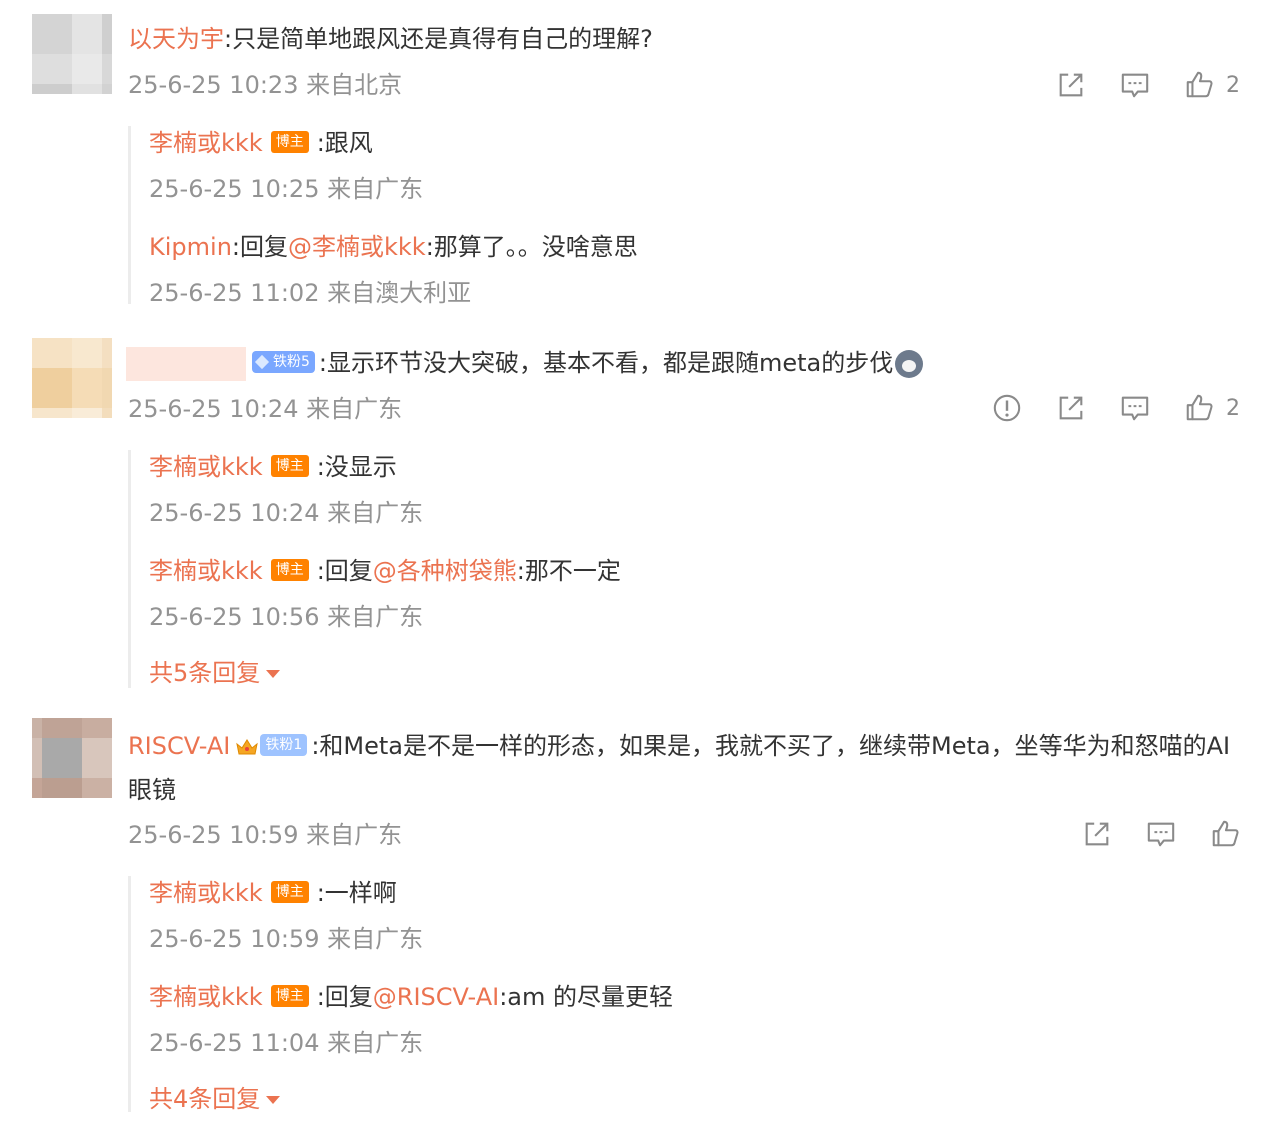  Describe the element at coordinates (215, 673) in the screenshot. I see `more-replies-link: 共5条回复` at that location.